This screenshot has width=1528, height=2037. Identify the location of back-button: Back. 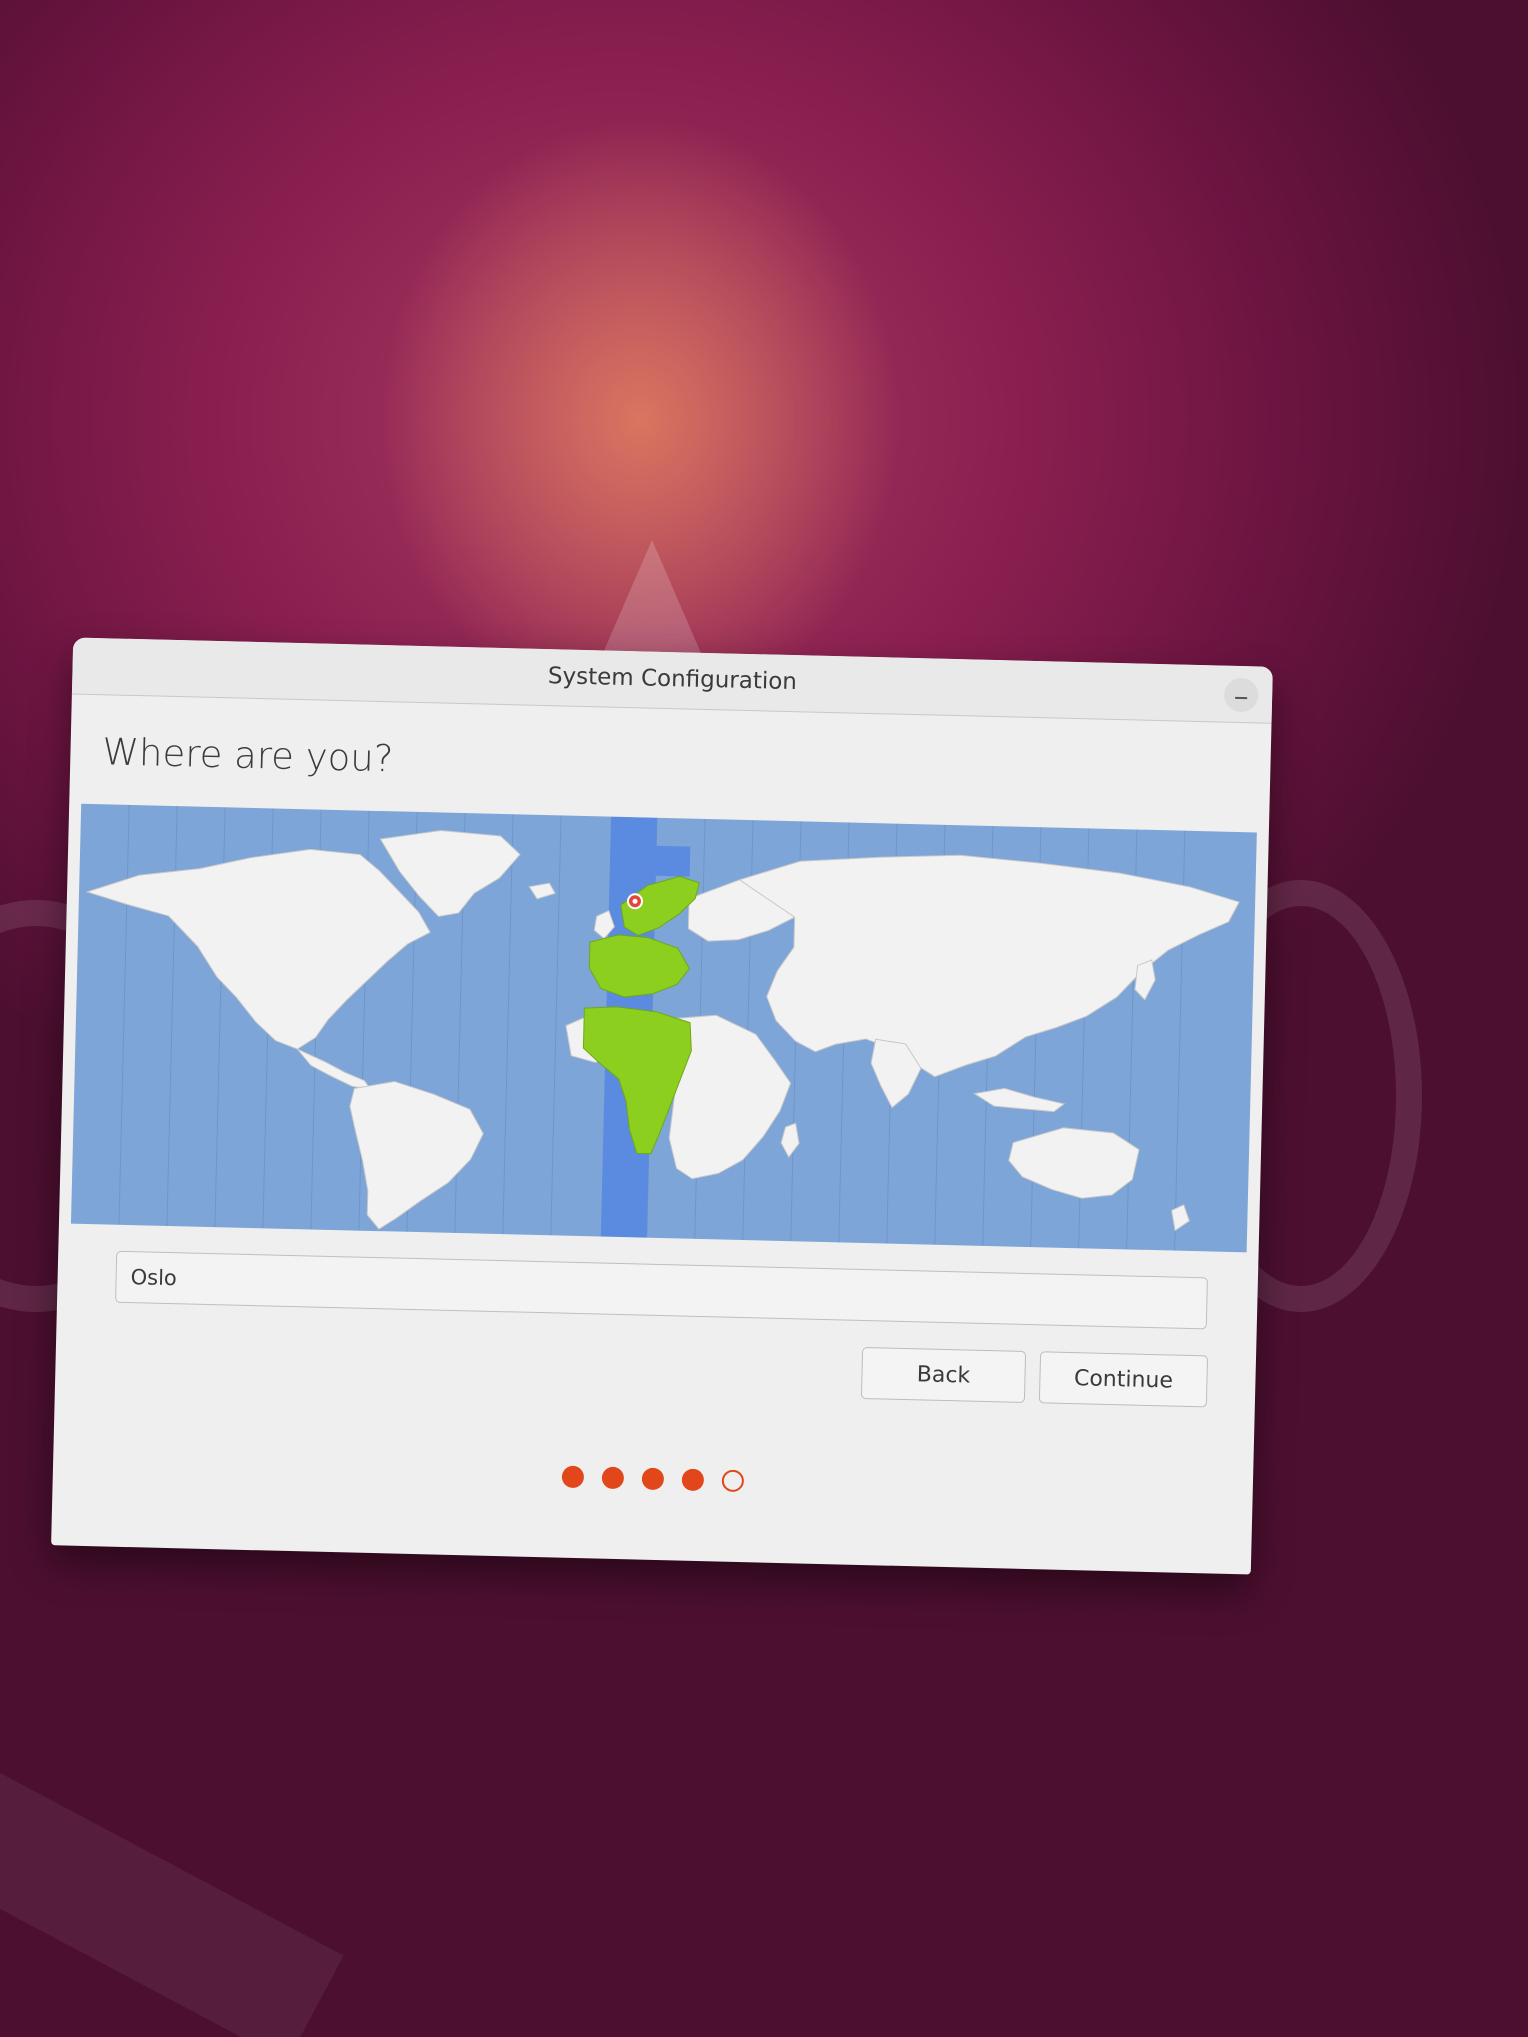
(943, 1374).